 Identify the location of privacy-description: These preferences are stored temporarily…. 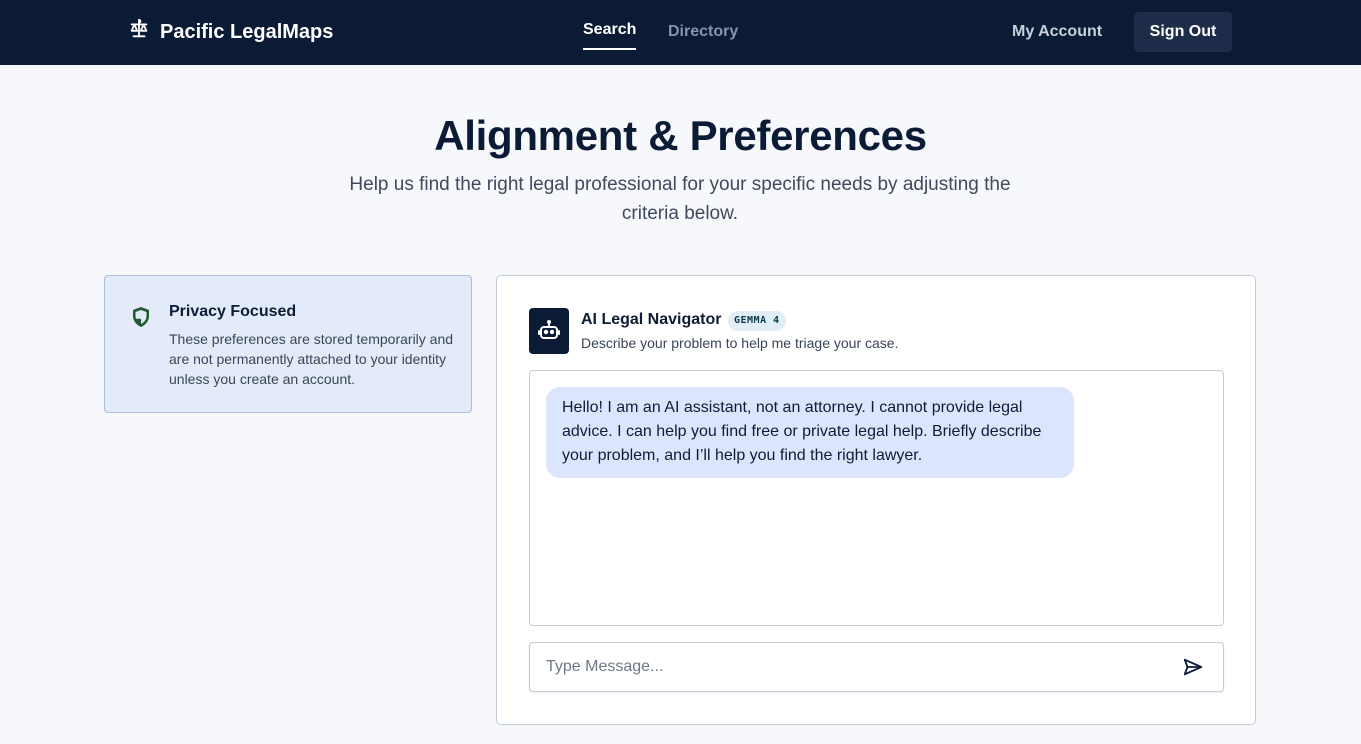
(311, 359).